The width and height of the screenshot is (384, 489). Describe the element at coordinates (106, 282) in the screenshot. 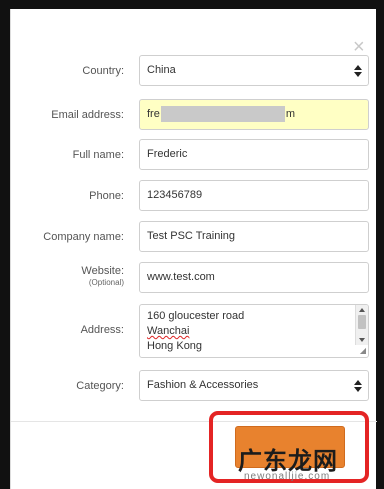

I see `website-optional-note: (Optional)` at that location.